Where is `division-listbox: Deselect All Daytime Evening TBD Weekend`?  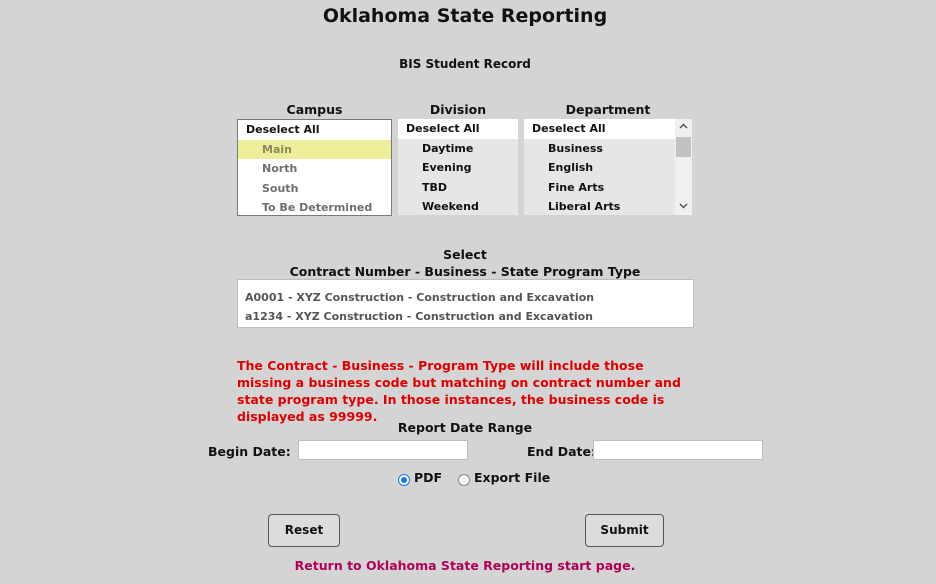 division-listbox: Deselect All Daytime Evening TBD Weekend is located at coordinates (458, 167).